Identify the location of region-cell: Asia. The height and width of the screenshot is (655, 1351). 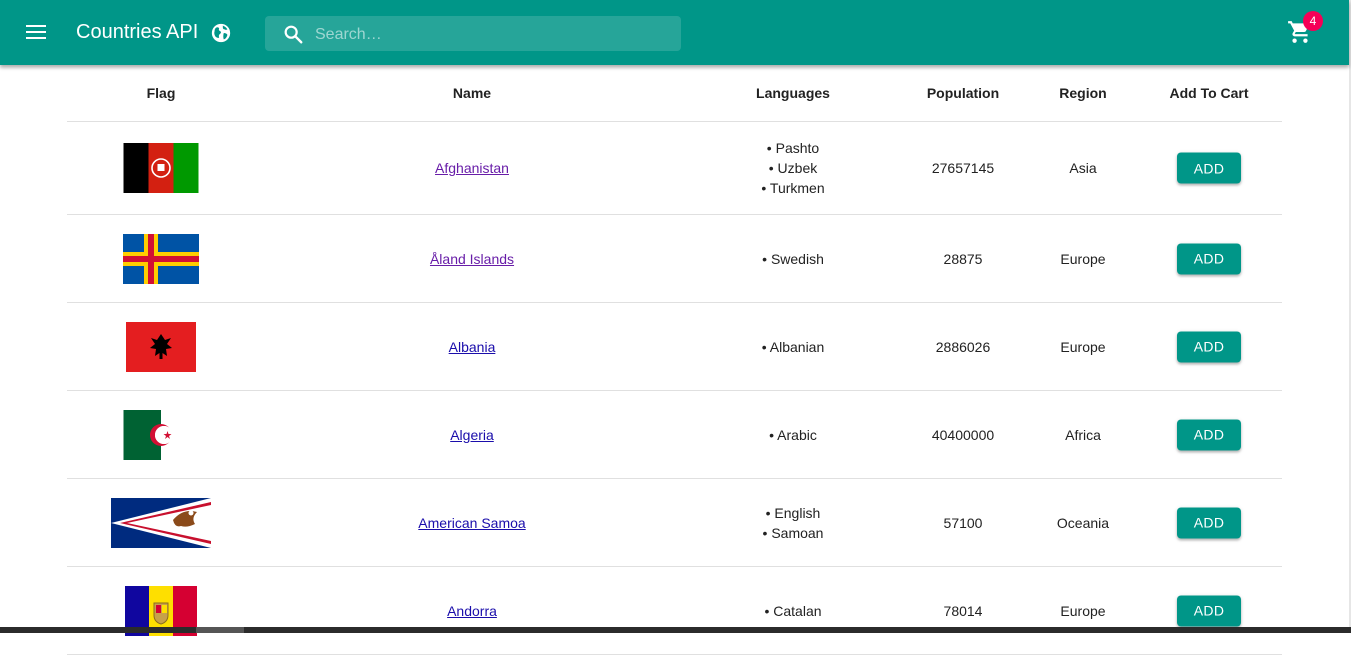
(1083, 168).